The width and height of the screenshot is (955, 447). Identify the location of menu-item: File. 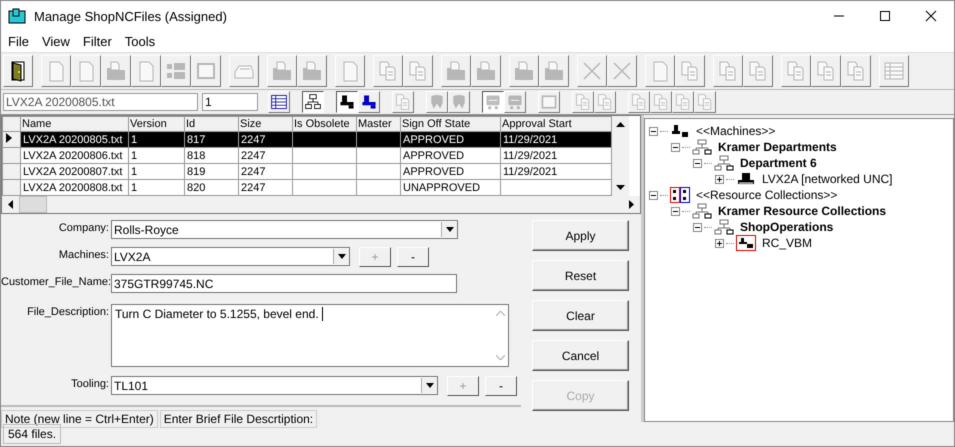
(18, 41).